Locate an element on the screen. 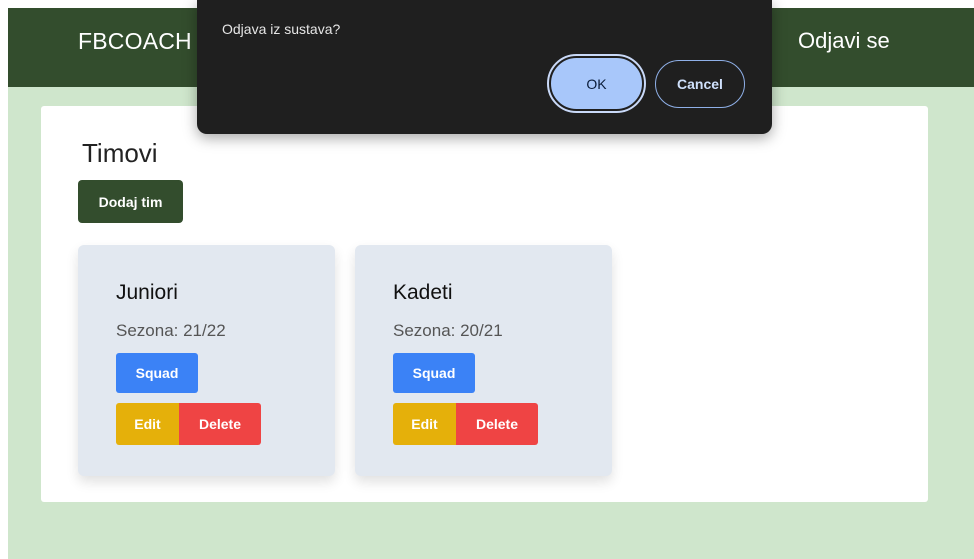 The image size is (974, 559). confirm-dialog: Odjava iz sustava? OK Cancel is located at coordinates (484, 67).